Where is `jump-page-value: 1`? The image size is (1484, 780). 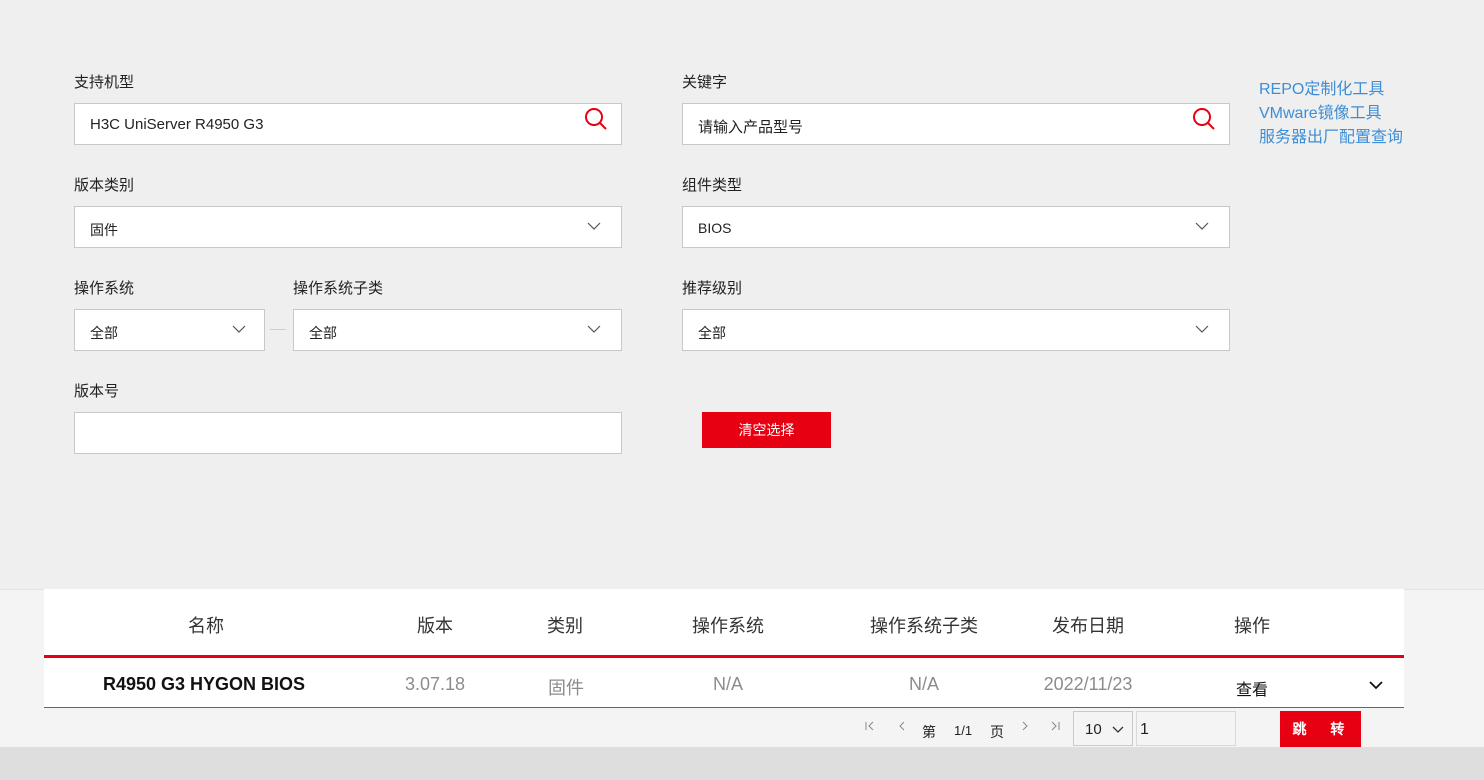 jump-page-value: 1 is located at coordinates (1144, 729).